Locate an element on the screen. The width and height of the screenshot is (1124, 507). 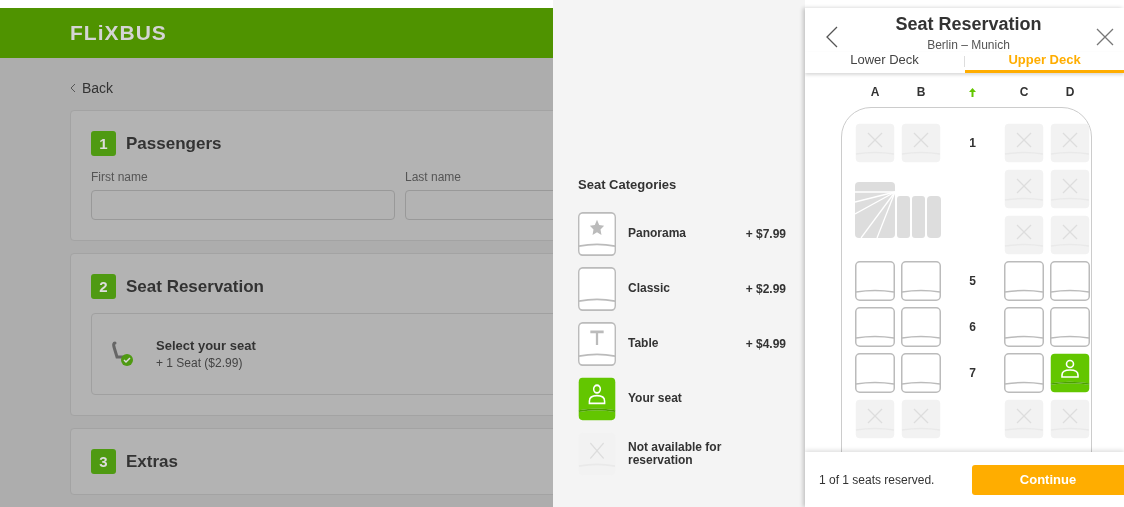
table-seat-icon is located at coordinates (597, 343).